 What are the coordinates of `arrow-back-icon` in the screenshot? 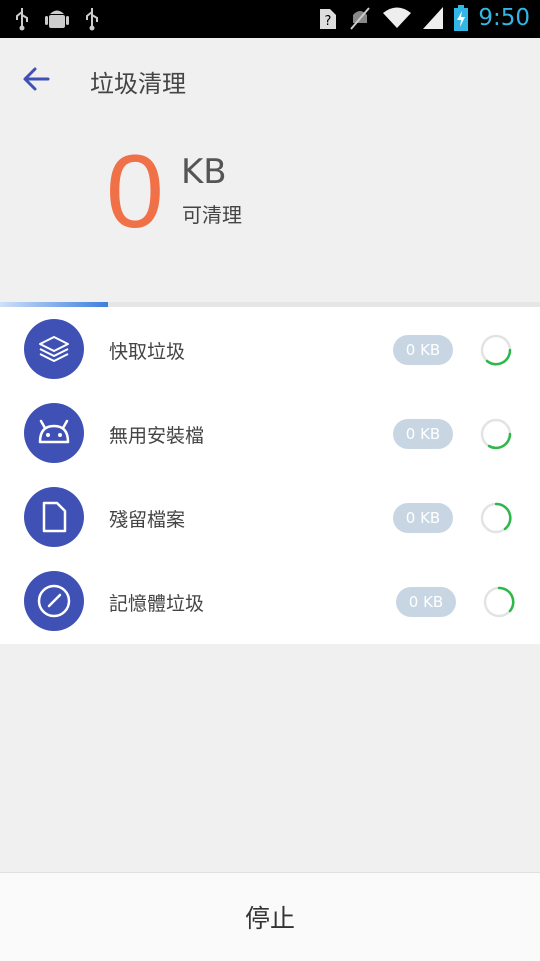 It's located at (36, 79).